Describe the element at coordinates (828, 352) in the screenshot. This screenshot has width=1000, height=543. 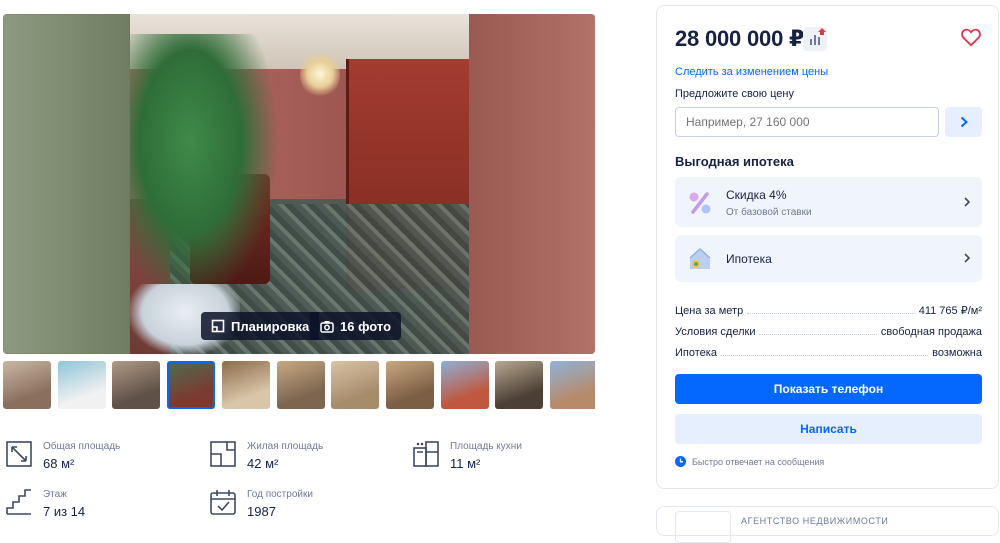
I see `detail-row: Ипотека возможна` at that location.